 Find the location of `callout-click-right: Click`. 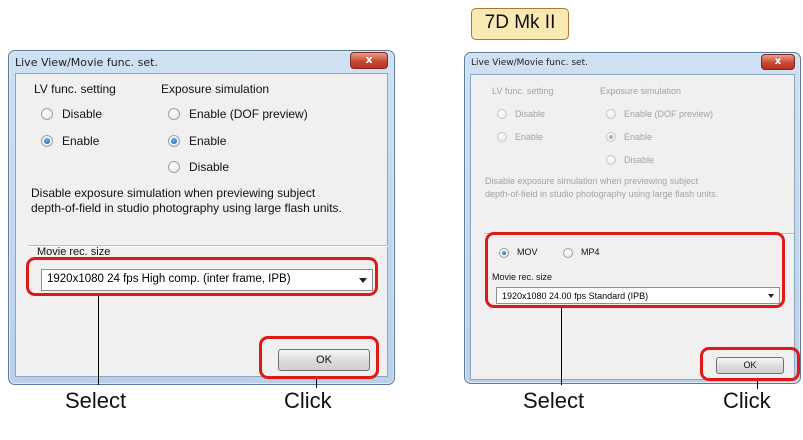

callout-click-right: Click is located at coordinates (747, 400).